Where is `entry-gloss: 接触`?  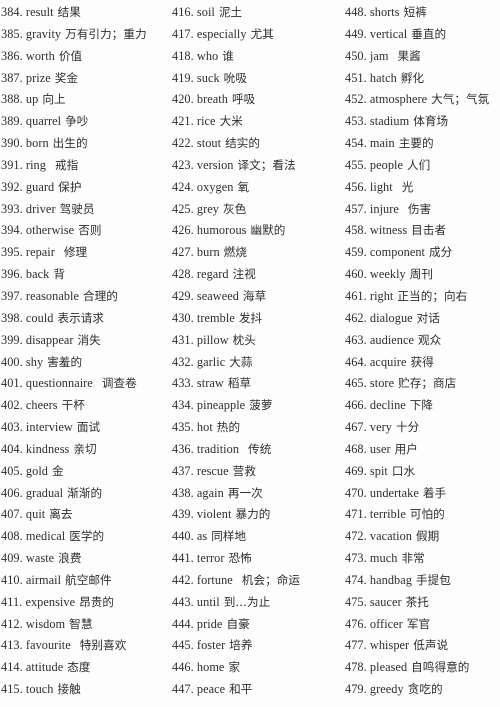 entry-gloss: 接触 is located at coordinates (69, 689).